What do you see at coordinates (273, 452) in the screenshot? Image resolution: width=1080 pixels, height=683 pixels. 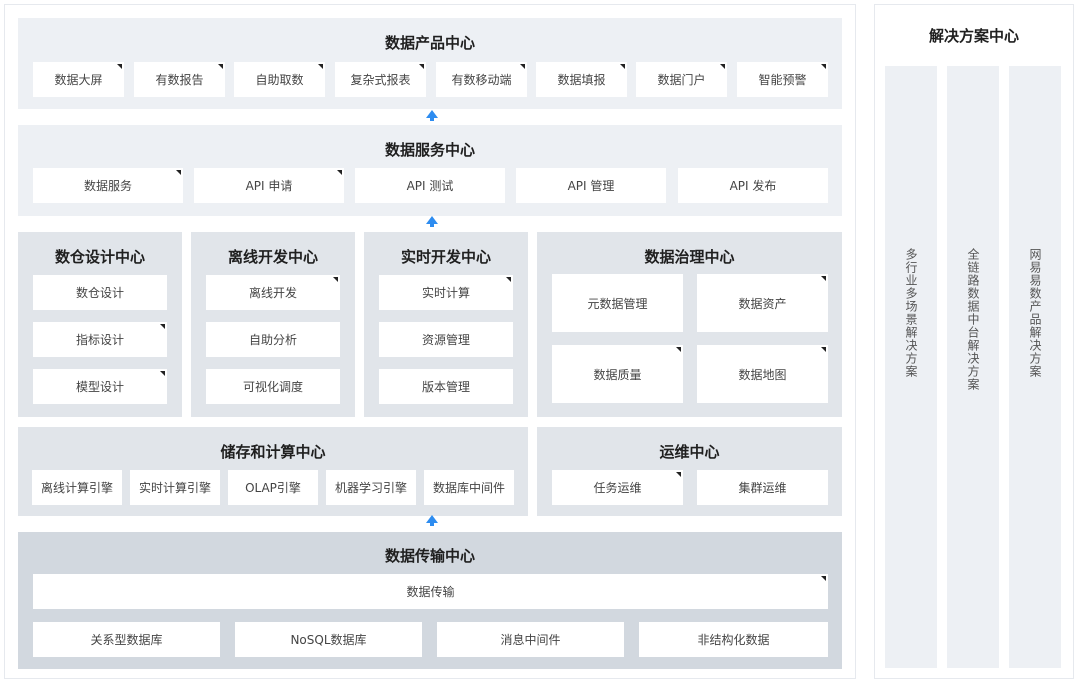 I see `storage-compute-title: 储存和计算中心` at bounding box center [273, 452].